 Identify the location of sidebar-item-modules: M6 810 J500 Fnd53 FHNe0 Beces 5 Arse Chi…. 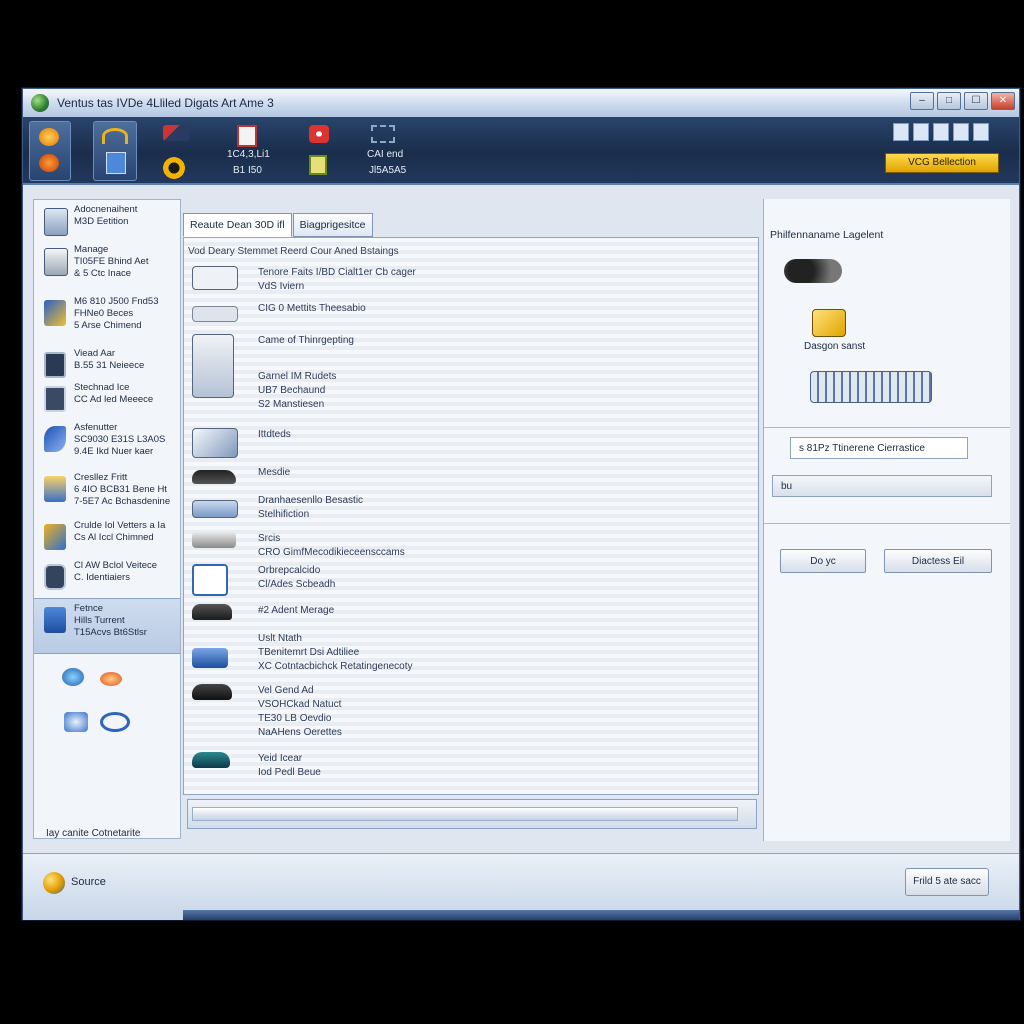
(107, 316).